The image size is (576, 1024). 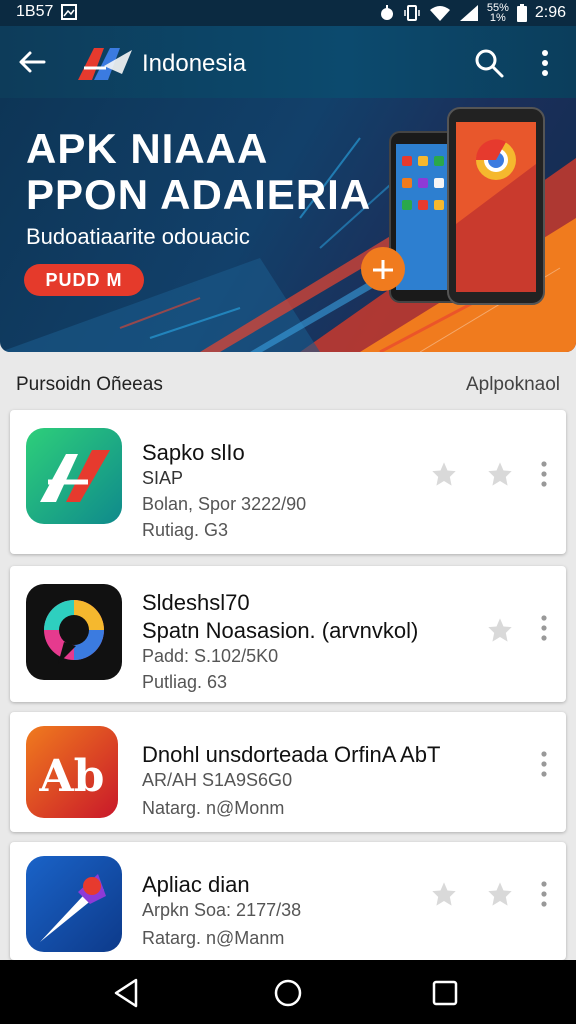 I want to click on app-logo-icon, so click(x=105, y=64).